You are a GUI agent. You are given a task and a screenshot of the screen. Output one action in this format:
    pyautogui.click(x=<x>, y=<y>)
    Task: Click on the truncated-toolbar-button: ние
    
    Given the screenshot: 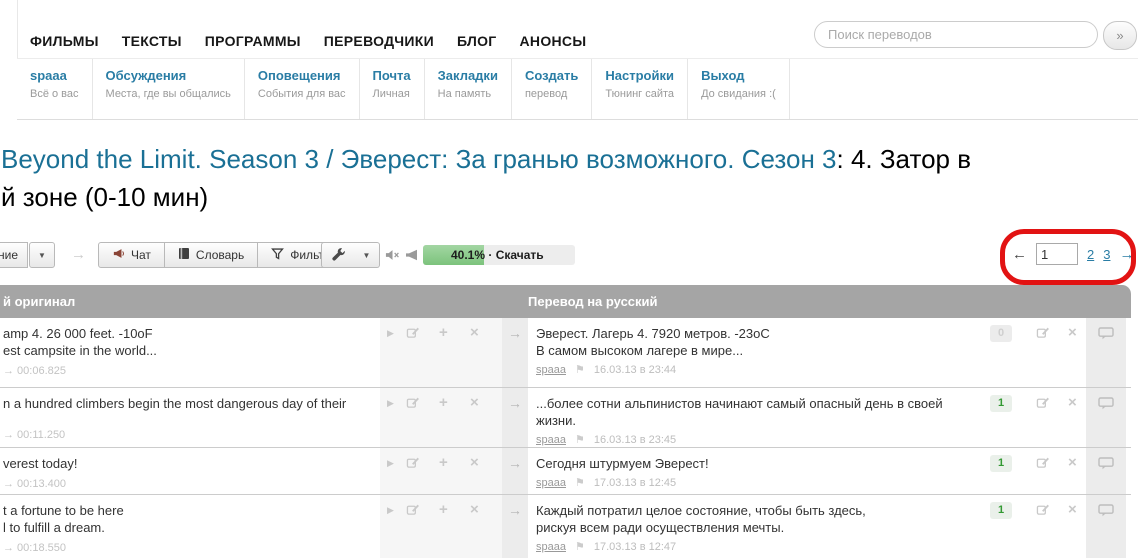 What is the action you would take?
    pyautogui.click(x=14, y=255)
    